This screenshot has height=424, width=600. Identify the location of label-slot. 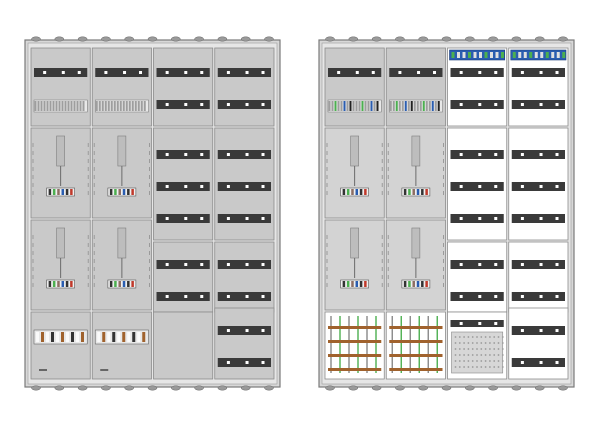
(104, 370).